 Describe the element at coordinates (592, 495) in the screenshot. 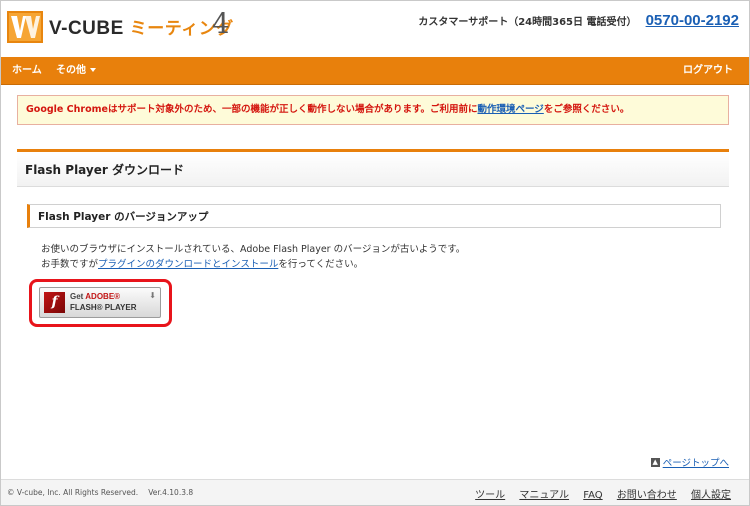

I see `footer-link-faq: FAQ` at that location.